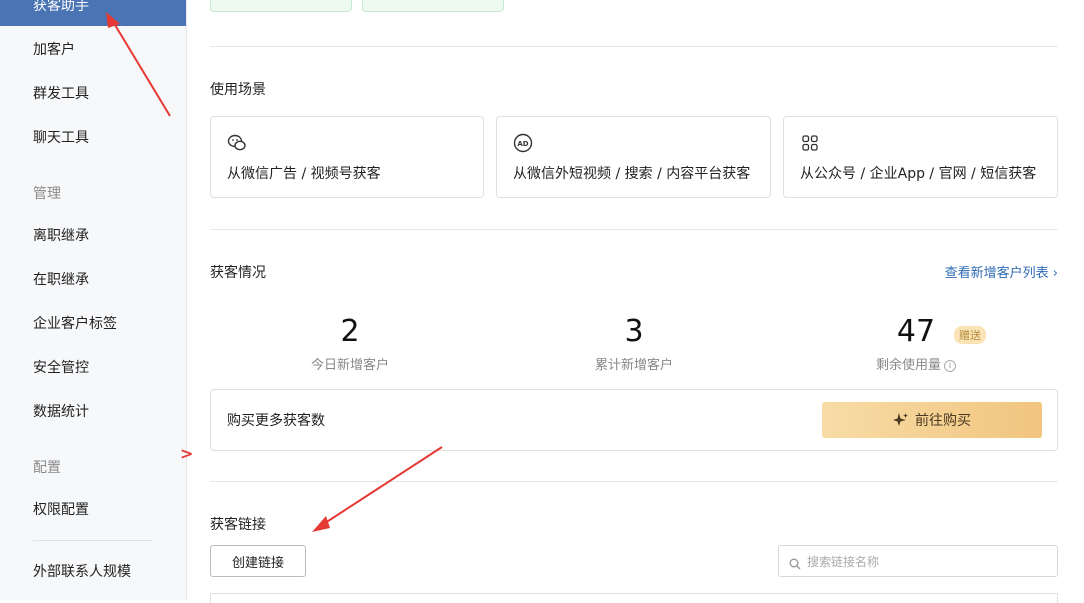 This screenshot has height=603, width=1084. What do you see at coordinates (93, 280) in the screenshot?
I see `sidebar-item-onjob-inherit: 在职继承` at bounding box center [93, 280].